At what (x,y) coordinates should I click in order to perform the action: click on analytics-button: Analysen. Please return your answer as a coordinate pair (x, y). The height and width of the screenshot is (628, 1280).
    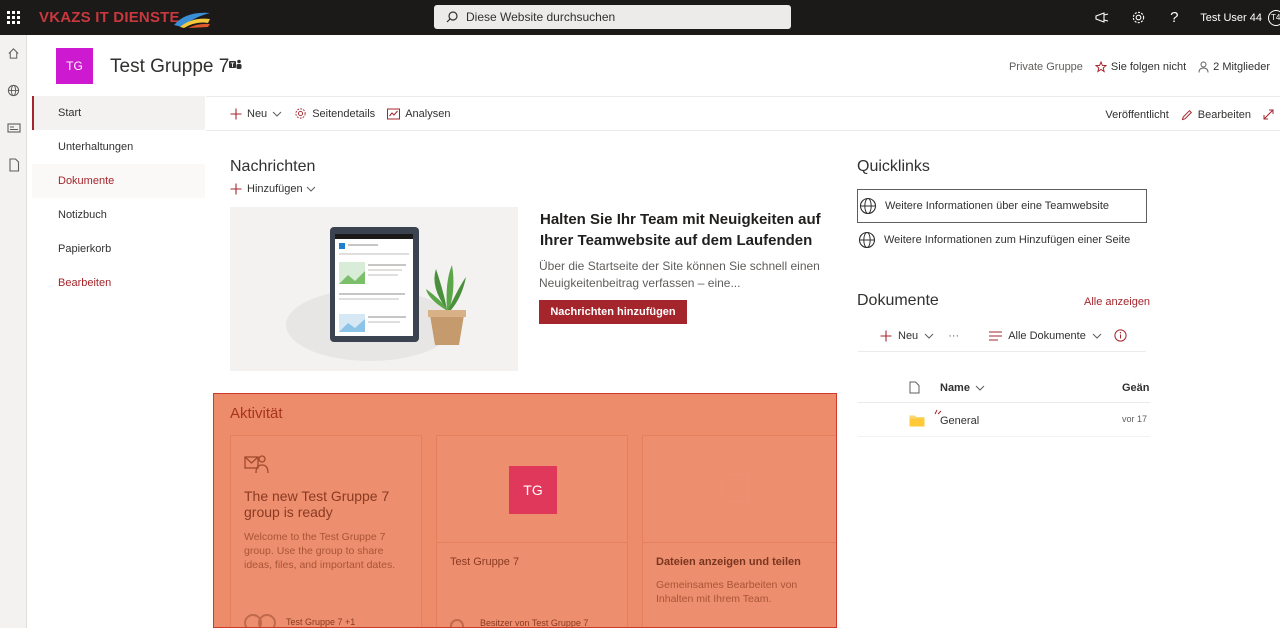
    Looking at the image, I should click on (418, 114).